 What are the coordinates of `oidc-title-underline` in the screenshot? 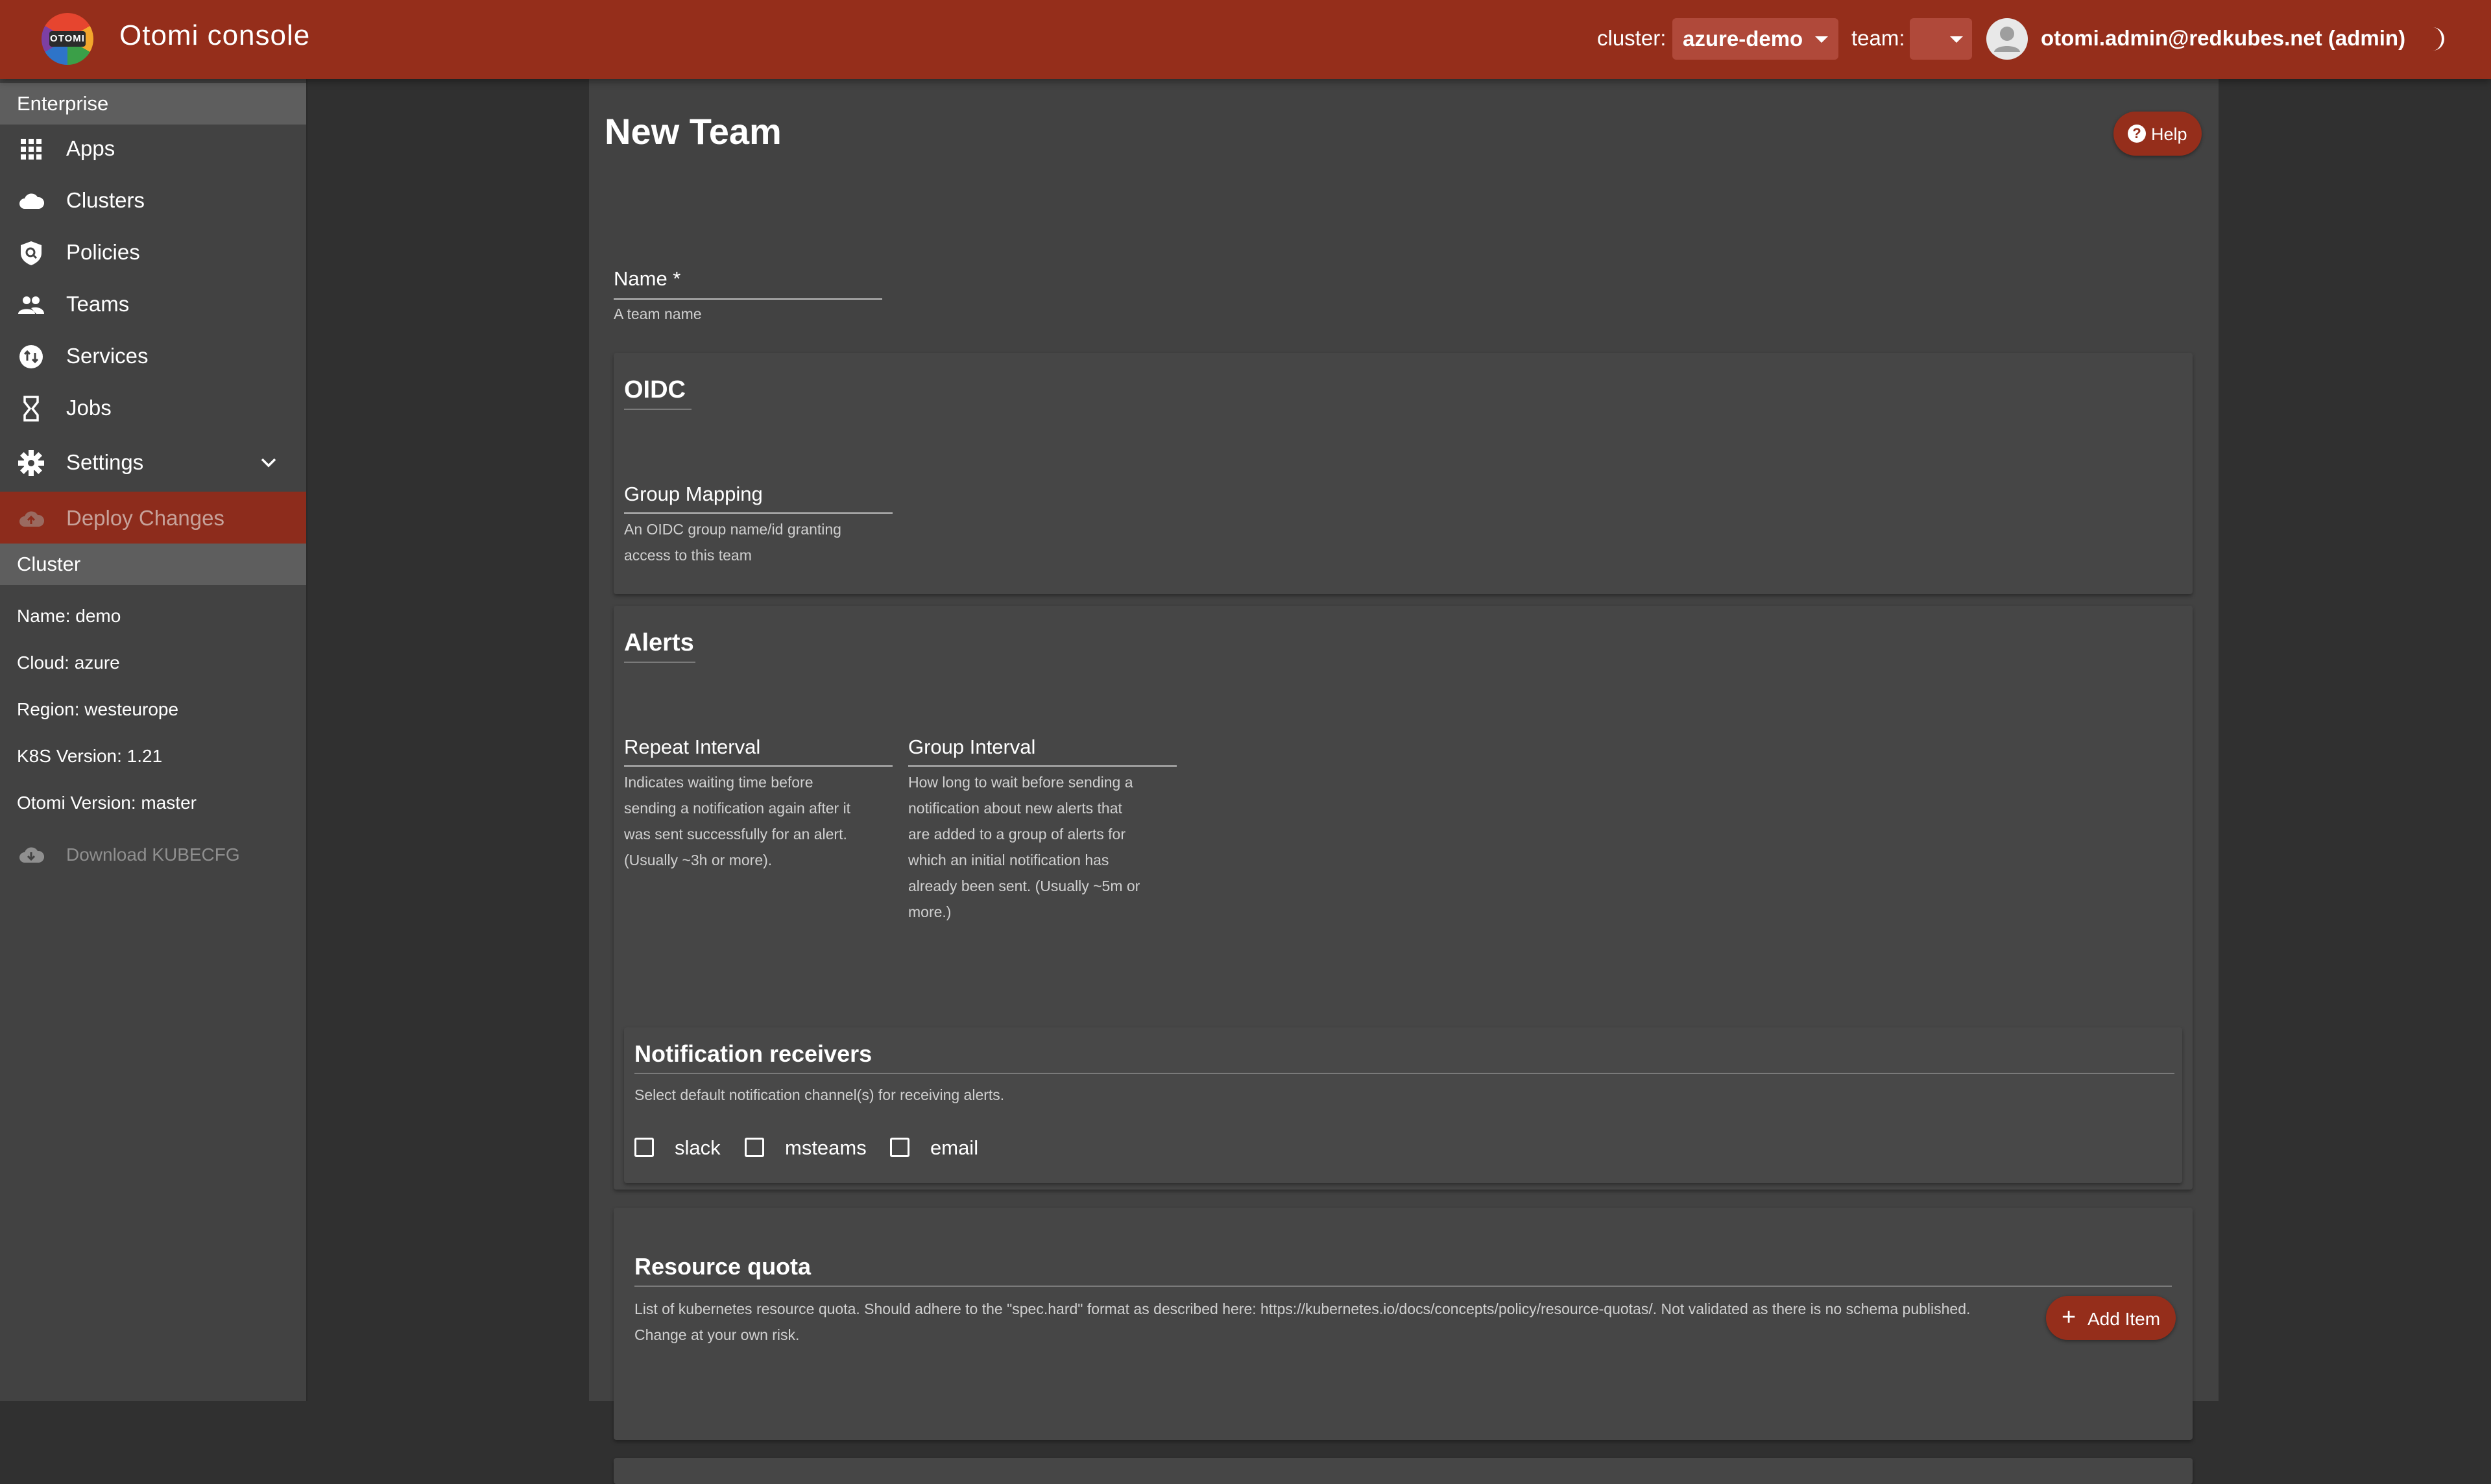 It's located at (658, 410).